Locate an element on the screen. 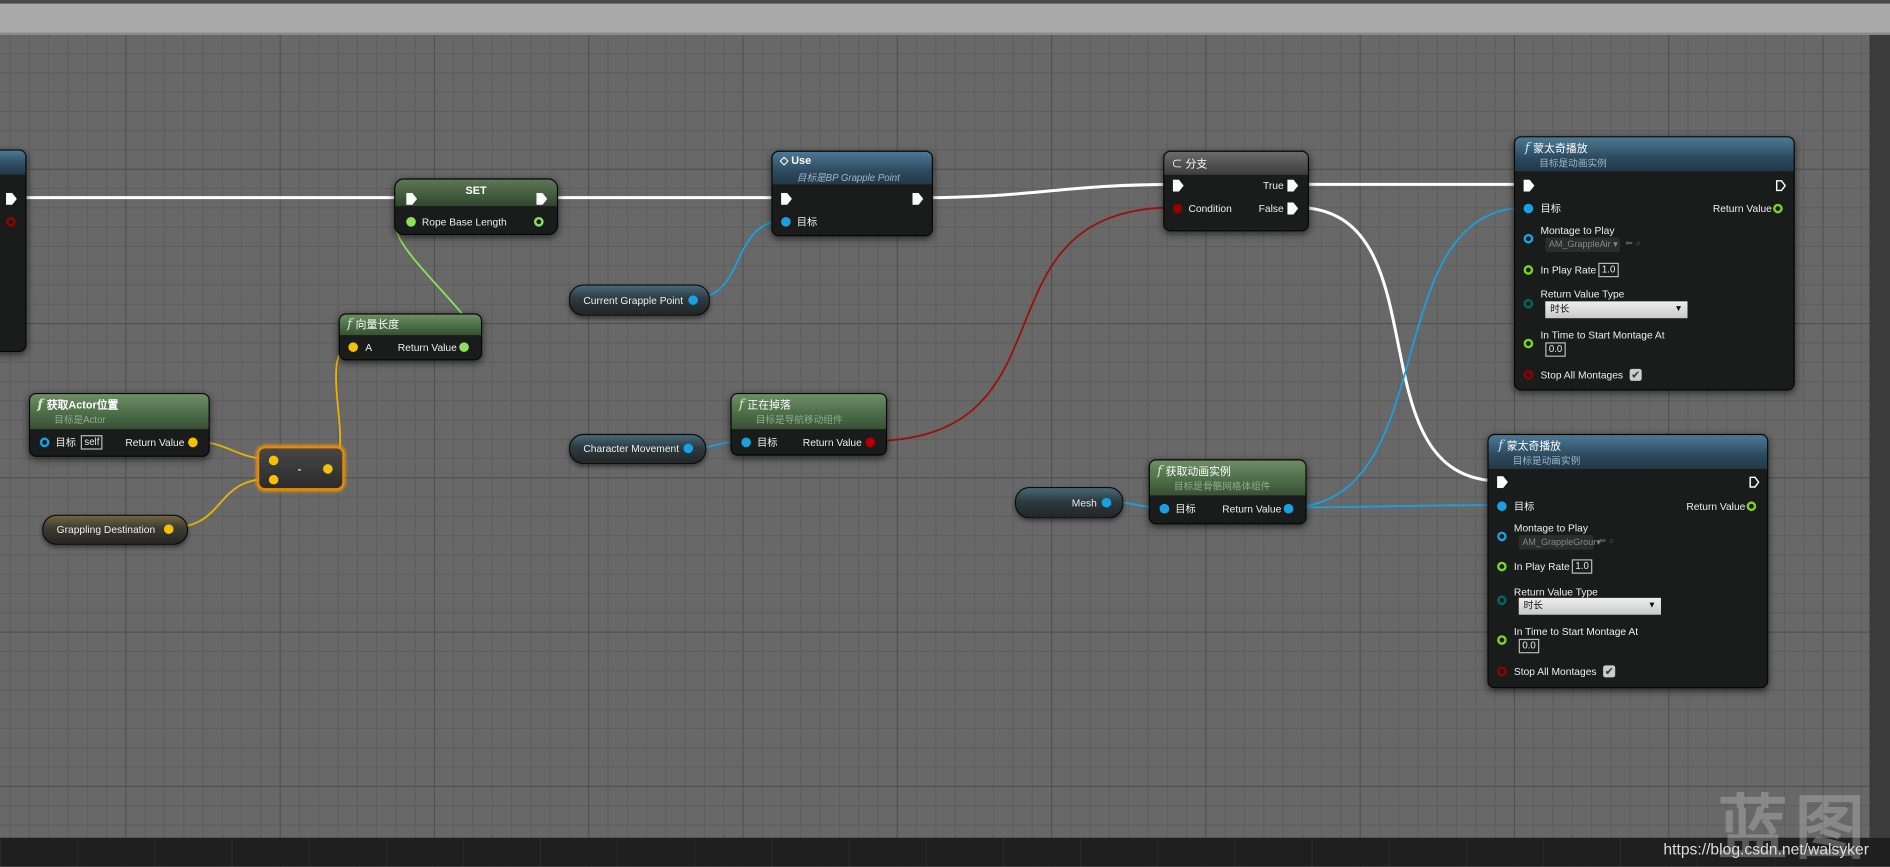 This screenshot has height=867, width=1890. get-anim-instance-node: f 获取动画实例 目标是骨骼网格体组件 目标 Return Value is located at coordinates (1227, 492).